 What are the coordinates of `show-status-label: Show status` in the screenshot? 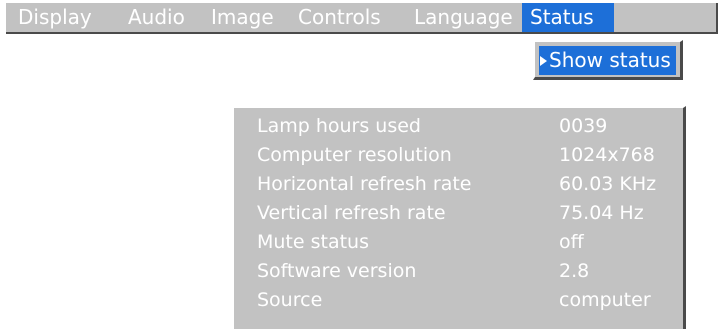 It's located at (610, 60).